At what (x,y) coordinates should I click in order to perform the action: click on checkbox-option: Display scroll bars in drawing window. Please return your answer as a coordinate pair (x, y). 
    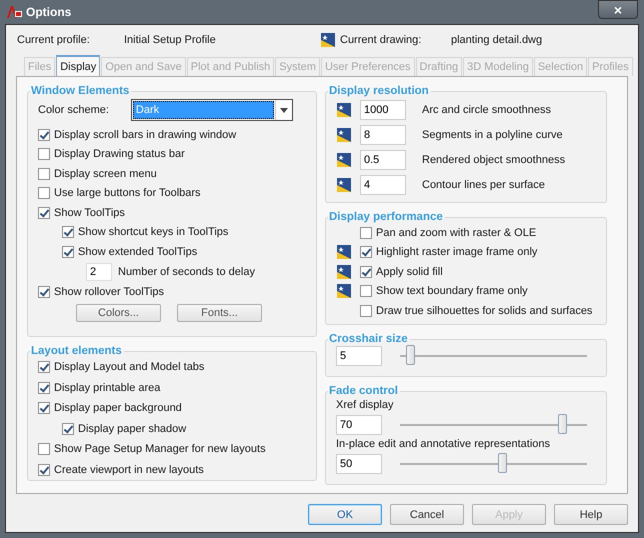
    Looking at the image, I should click on (172, 134).